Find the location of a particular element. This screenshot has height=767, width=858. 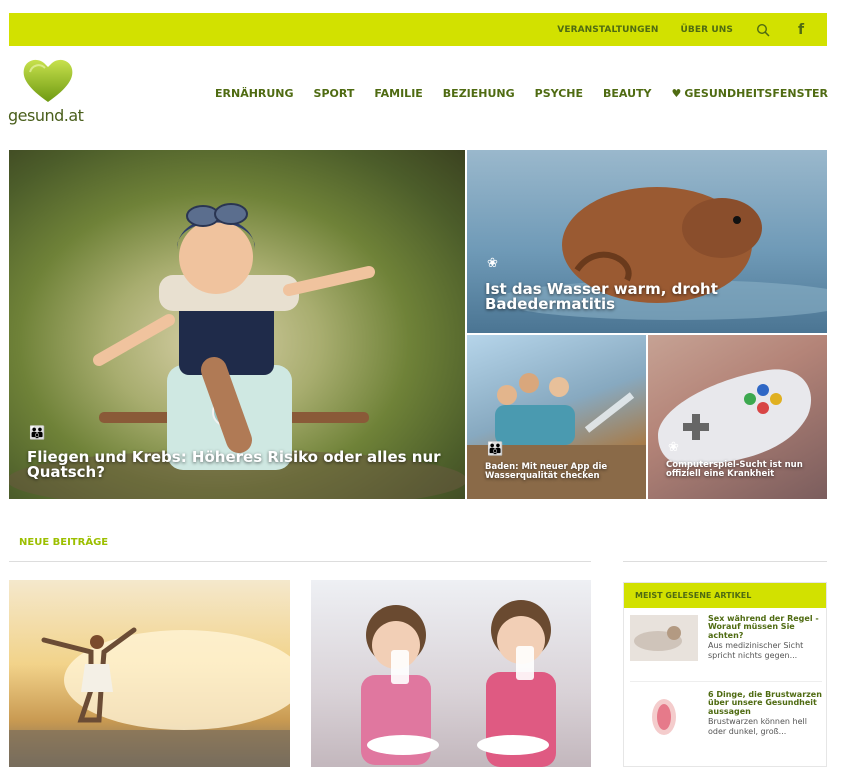

logo-wordmark: gesund.at is located at coordinates (46, 115).